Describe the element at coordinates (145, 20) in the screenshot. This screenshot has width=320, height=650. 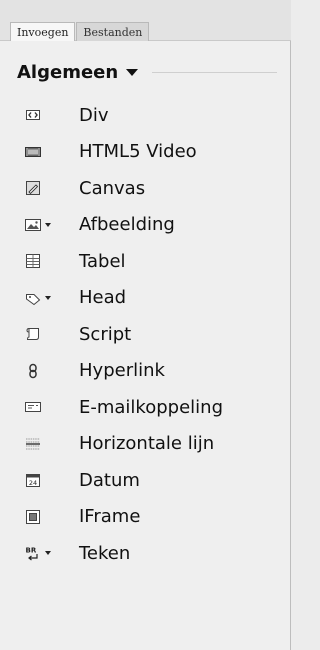
I see `tab-bar: Invoegen Bestanden` at that location.